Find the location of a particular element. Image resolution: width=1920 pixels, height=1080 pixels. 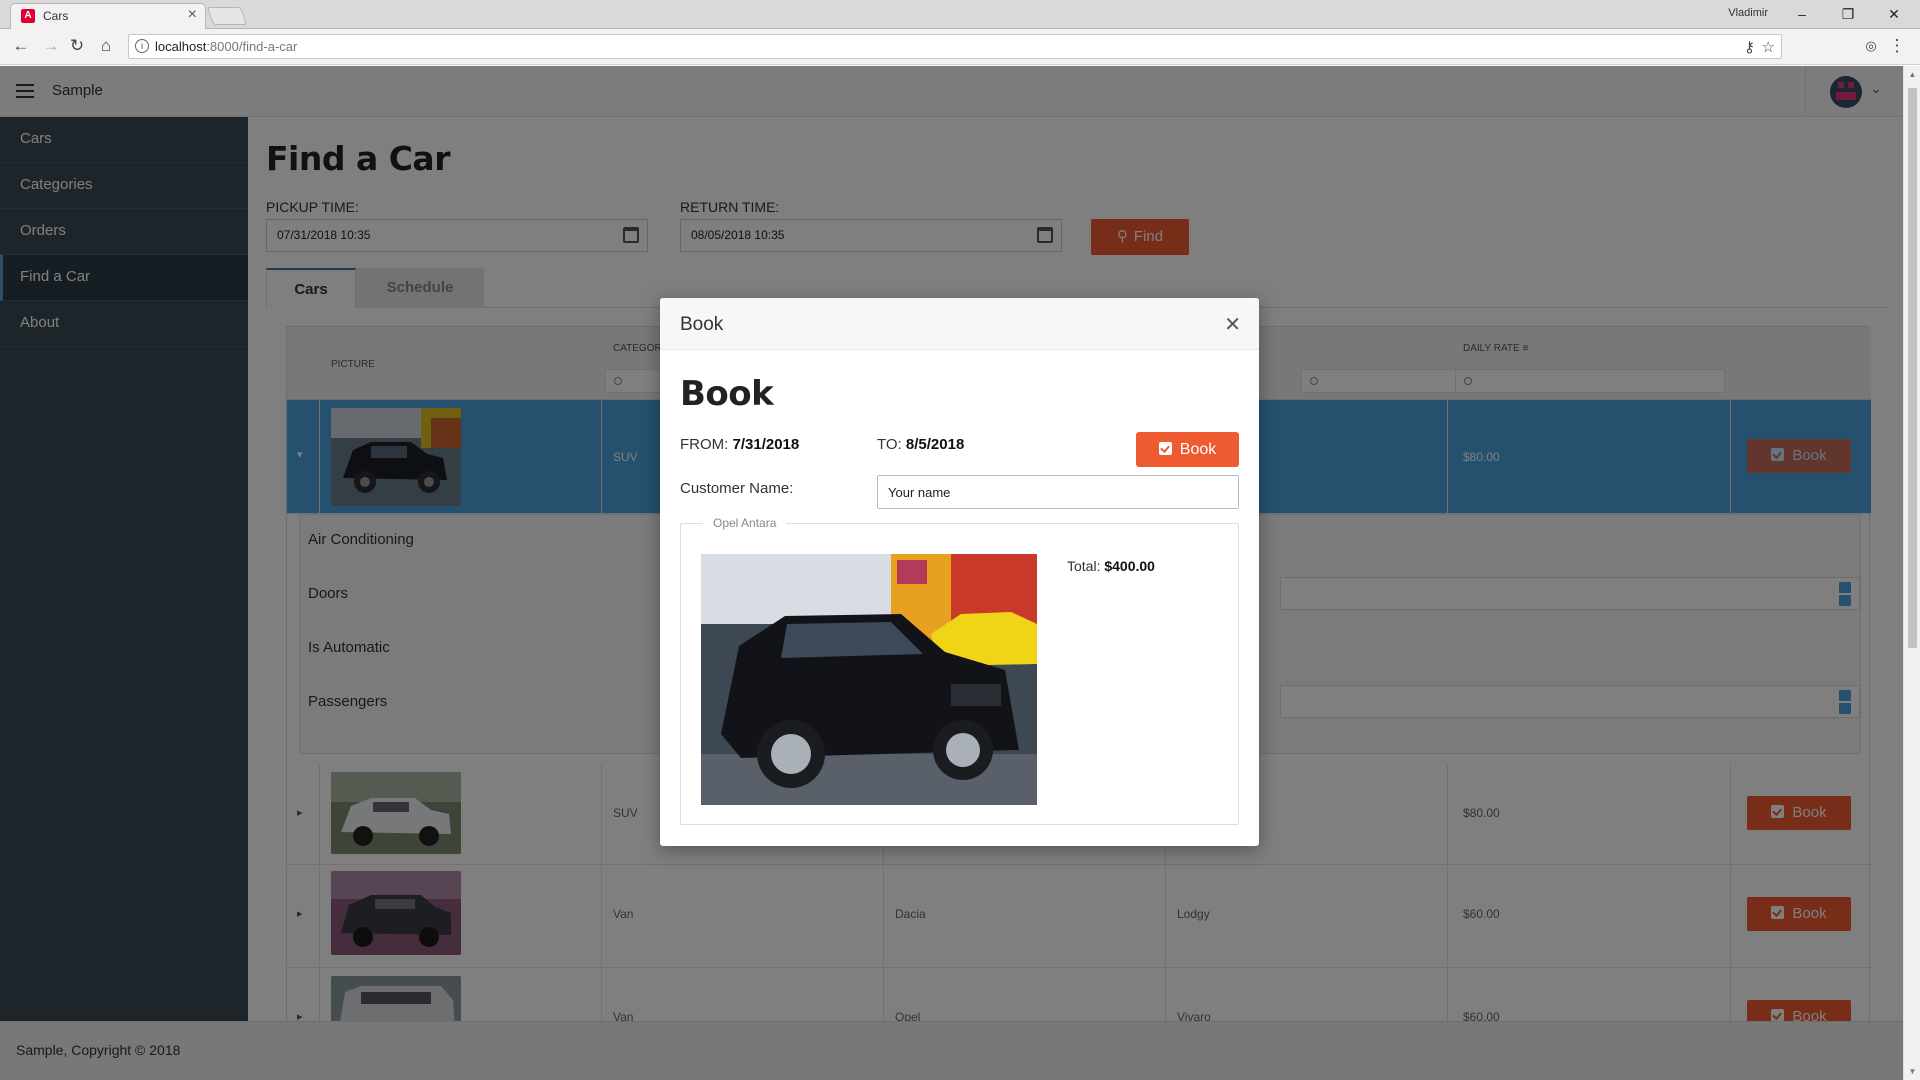

close-tab-icon: × is located at coordinates (192, 15).